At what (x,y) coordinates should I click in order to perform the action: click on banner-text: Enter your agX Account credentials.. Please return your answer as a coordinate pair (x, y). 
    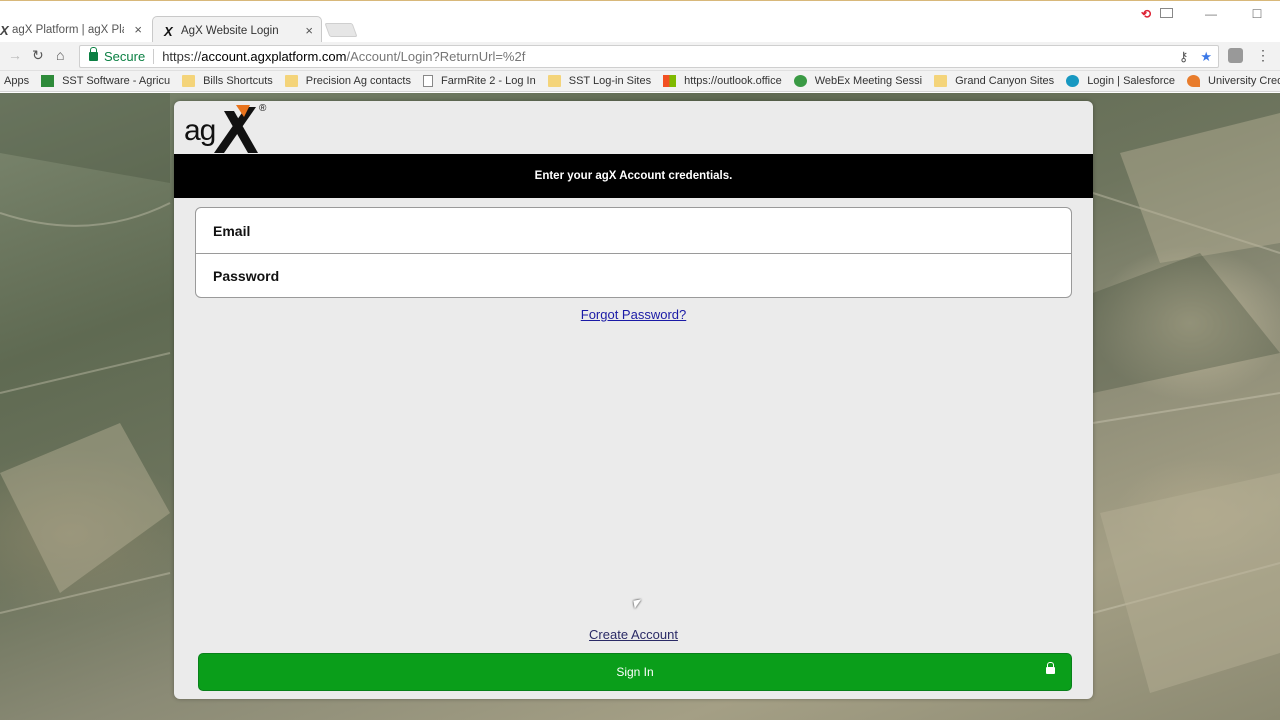
    Looking at the image, I should click on (633, 176).